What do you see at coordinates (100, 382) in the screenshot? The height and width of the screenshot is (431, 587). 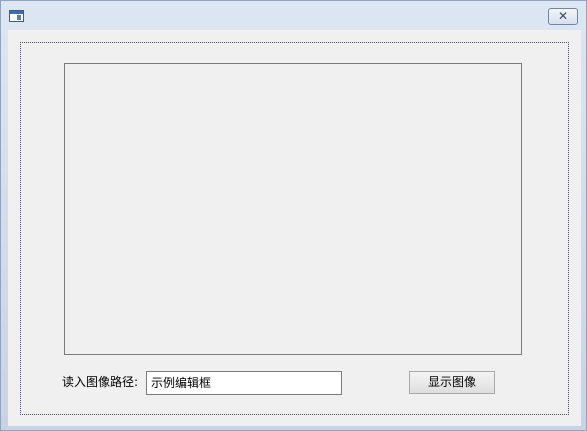 I see `path-label: 读入图像路径:` at bounding box center [100, 382].